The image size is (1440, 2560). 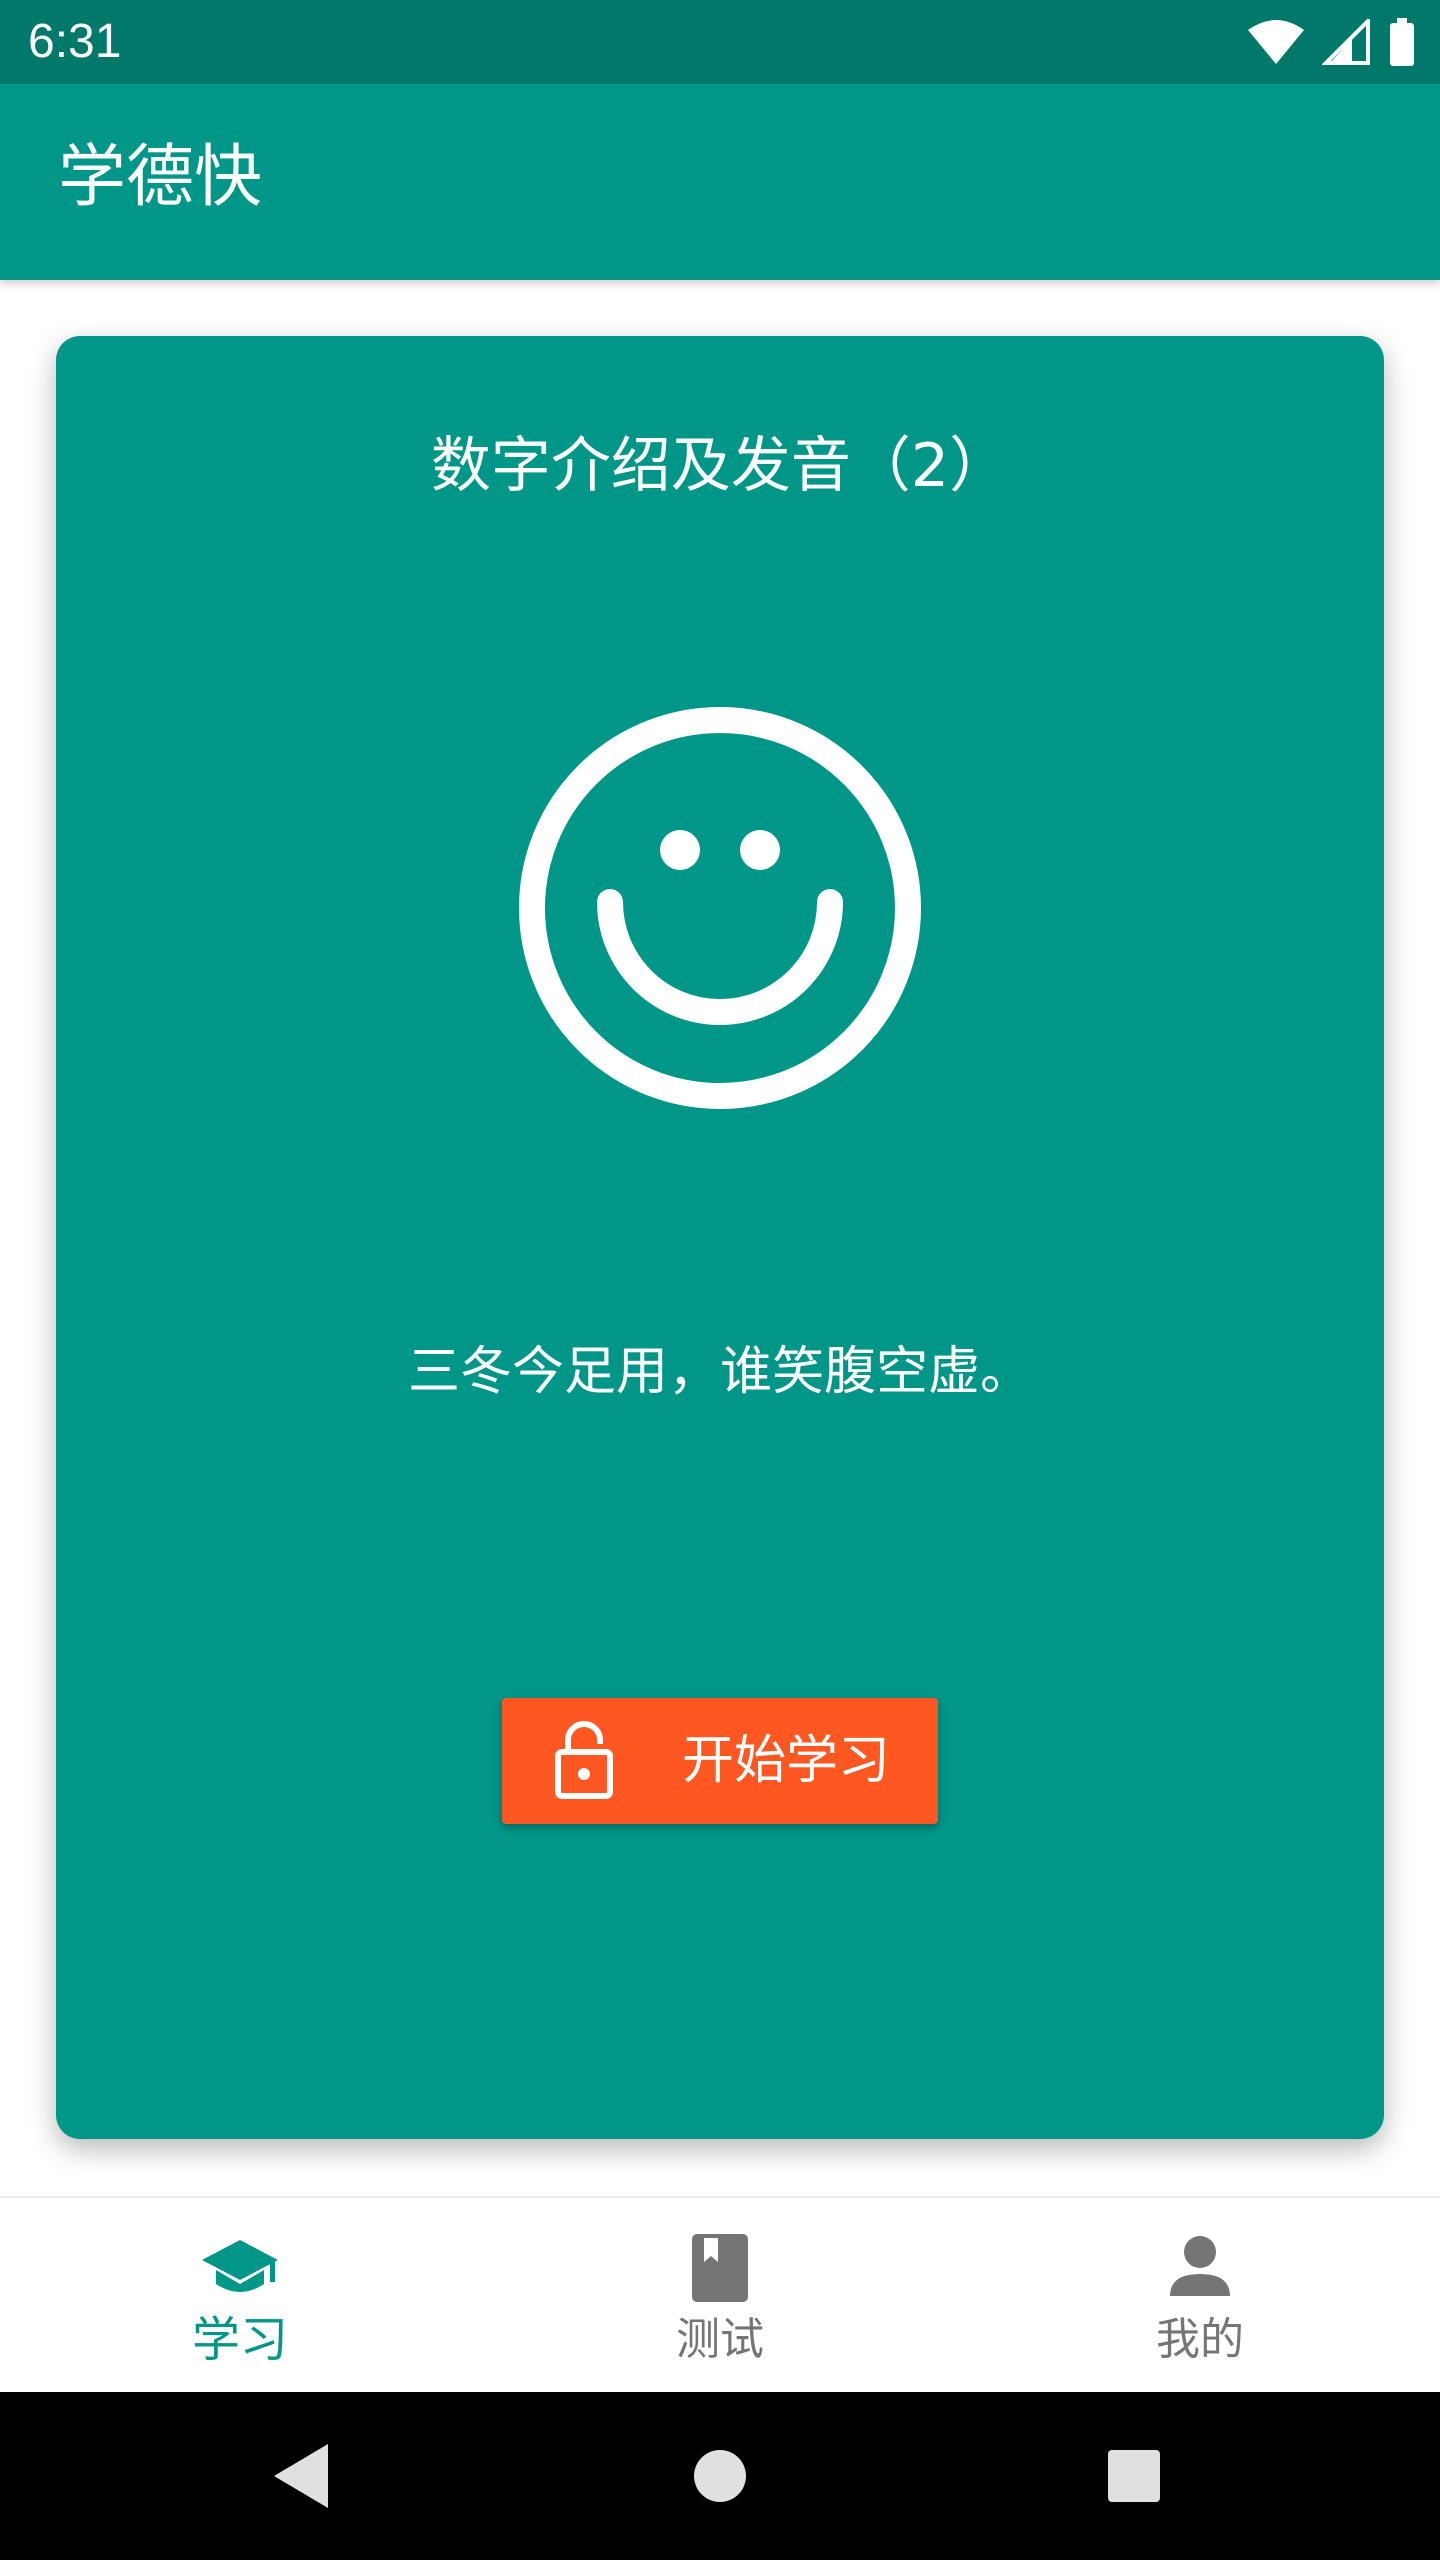 I want to click on bottom-navigation: 学习 测试 我的, so click(x=720, y=2294).